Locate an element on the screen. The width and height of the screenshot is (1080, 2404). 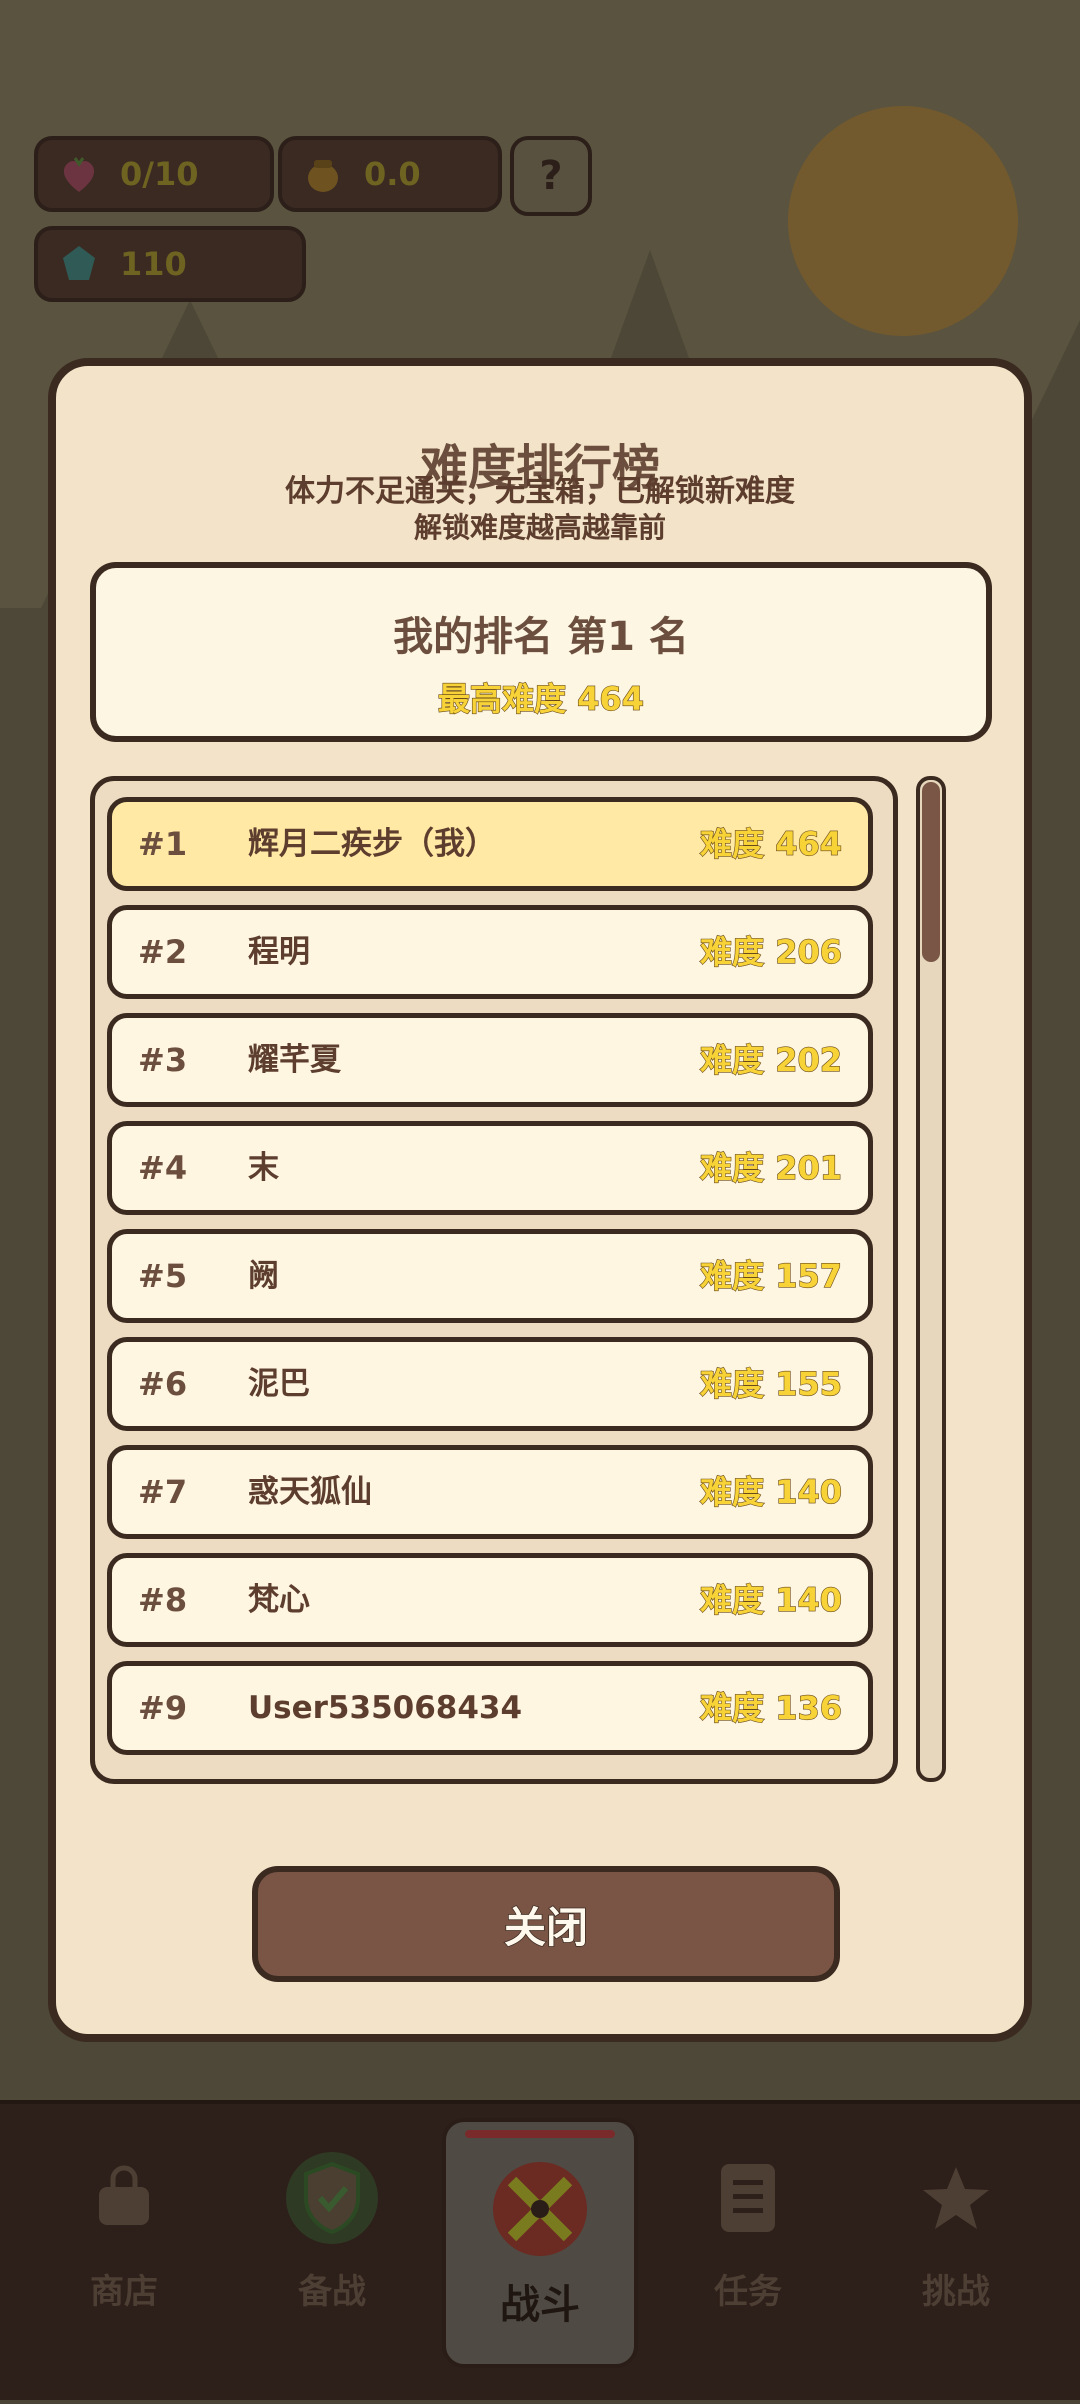
player-difficulty: 难度 202 is located at coordinates (770, 1059).